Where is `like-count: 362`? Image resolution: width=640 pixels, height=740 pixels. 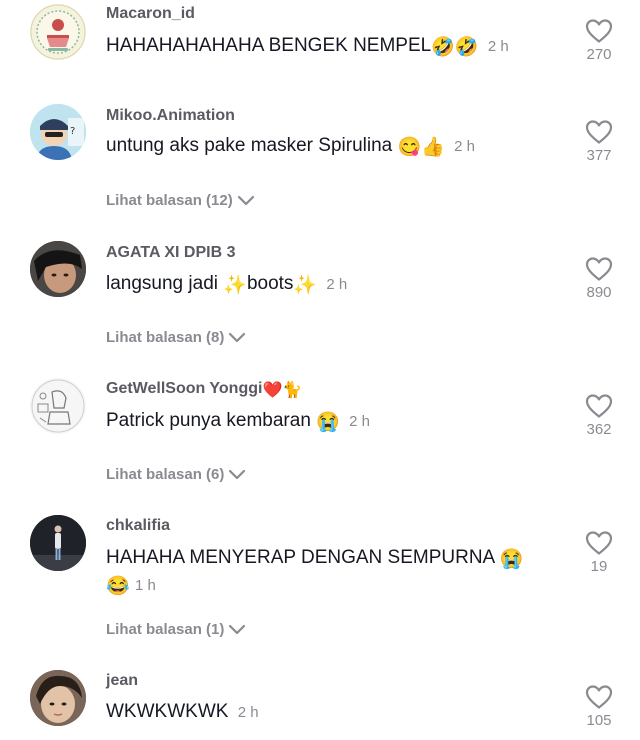
like-count: 362 is located at coordinates (599, 429).